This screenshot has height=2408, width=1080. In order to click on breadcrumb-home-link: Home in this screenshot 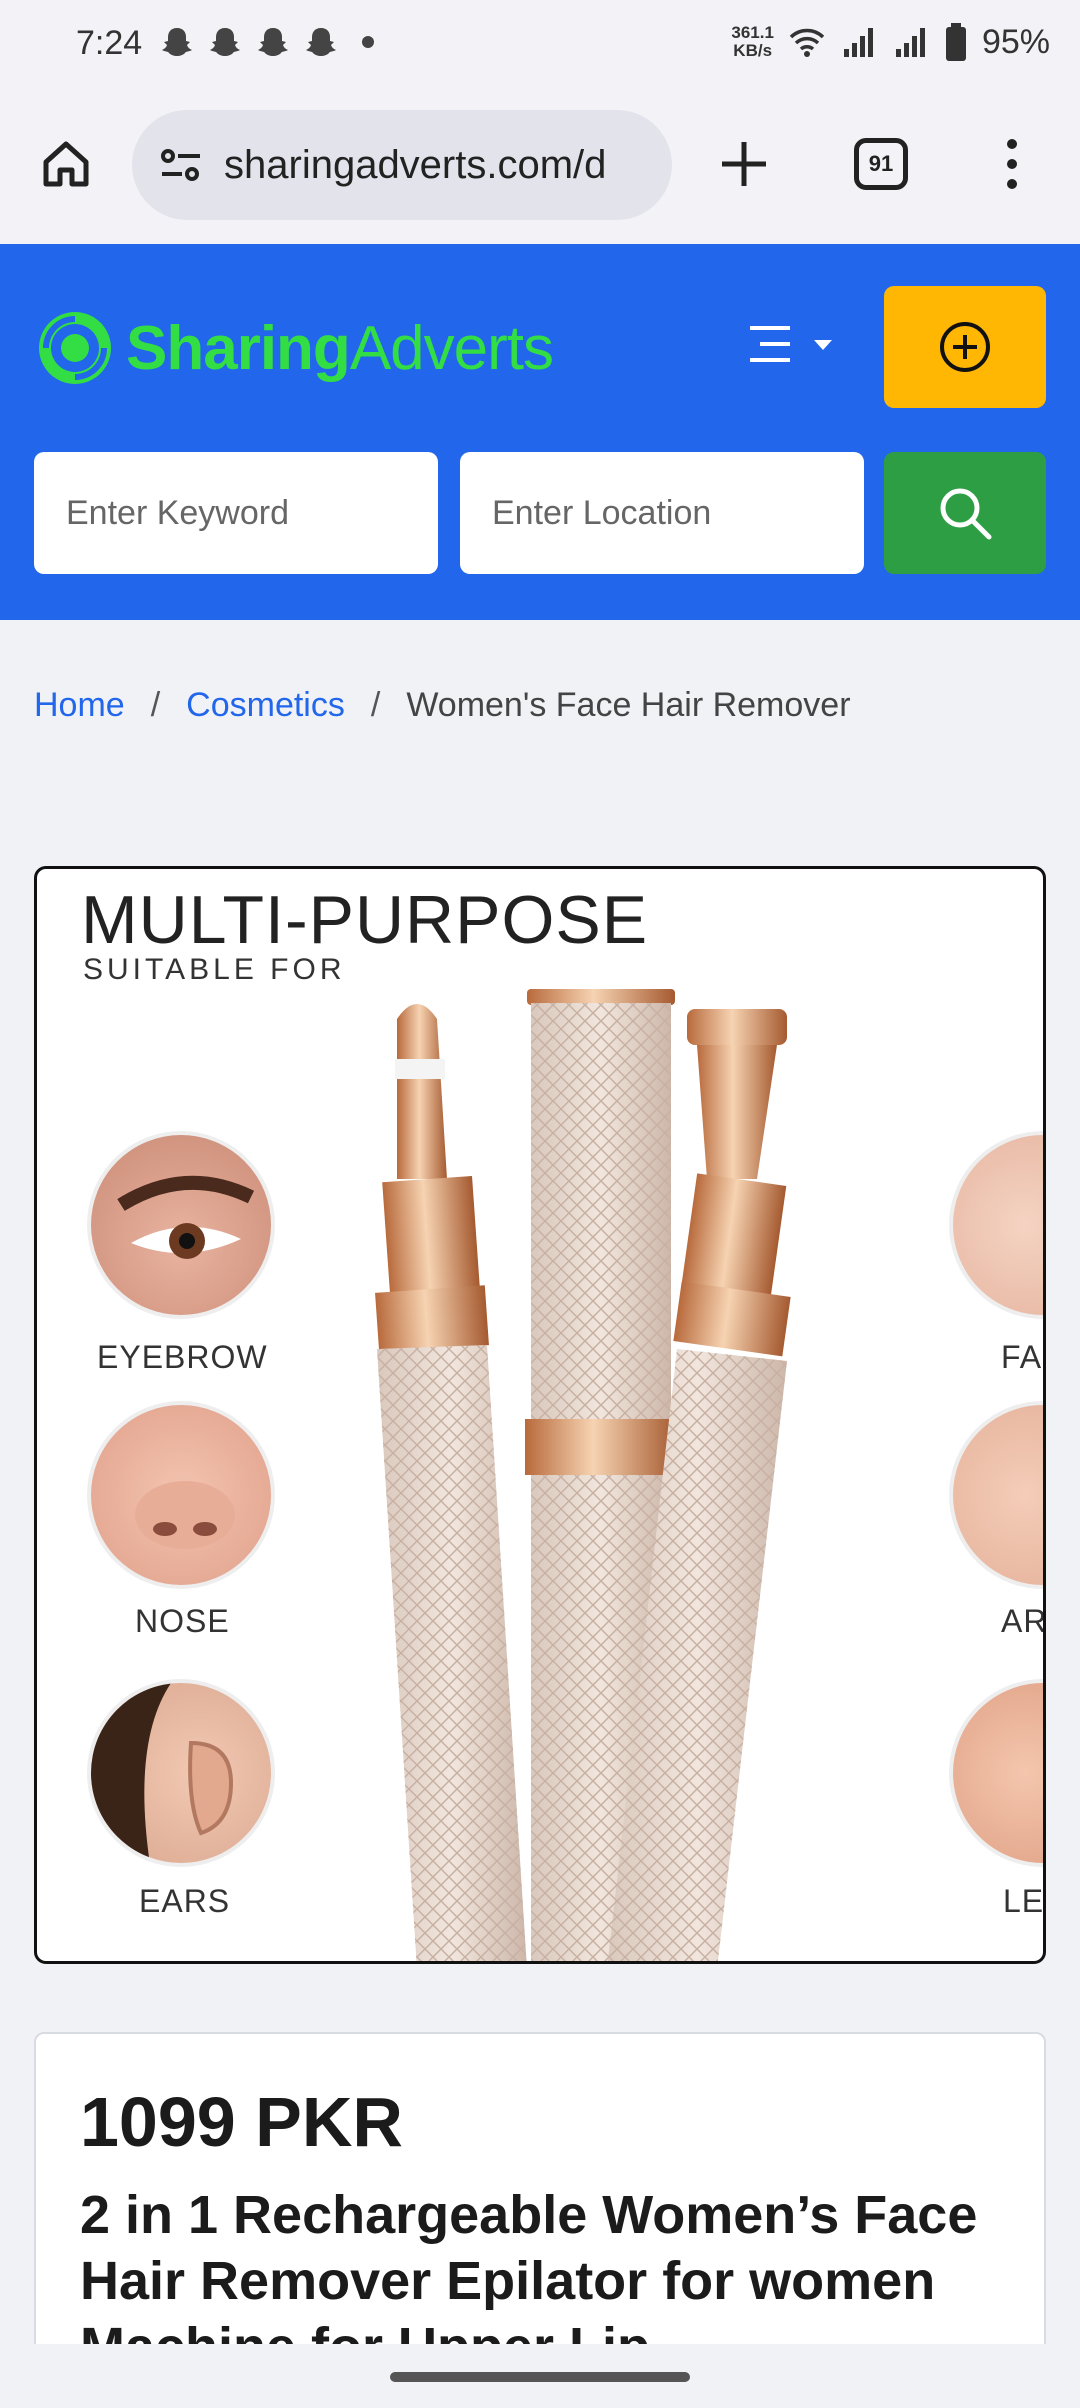, I will do `click(79, 705)`.